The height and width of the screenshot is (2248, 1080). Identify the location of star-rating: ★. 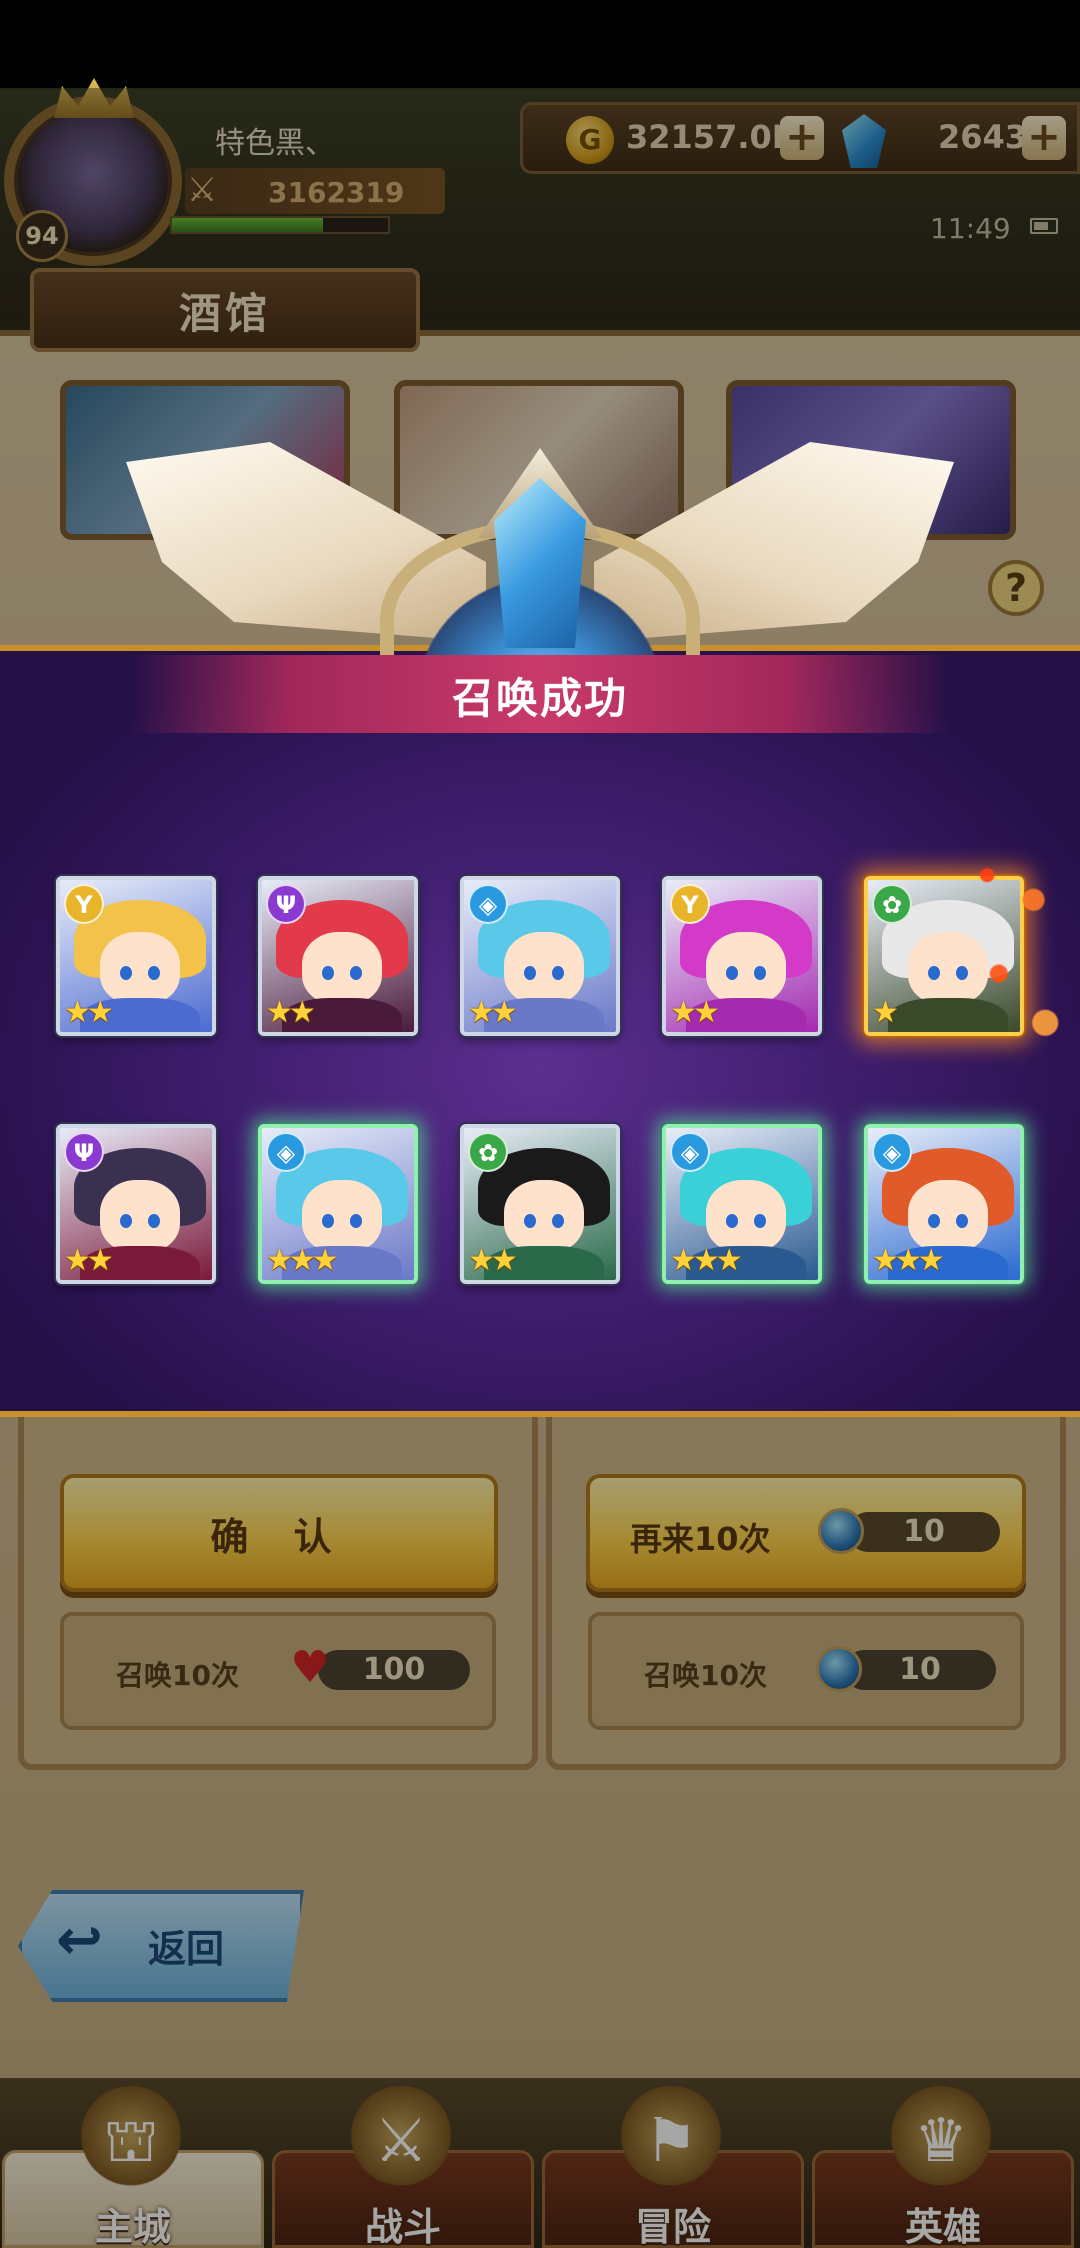
(885, 1012).